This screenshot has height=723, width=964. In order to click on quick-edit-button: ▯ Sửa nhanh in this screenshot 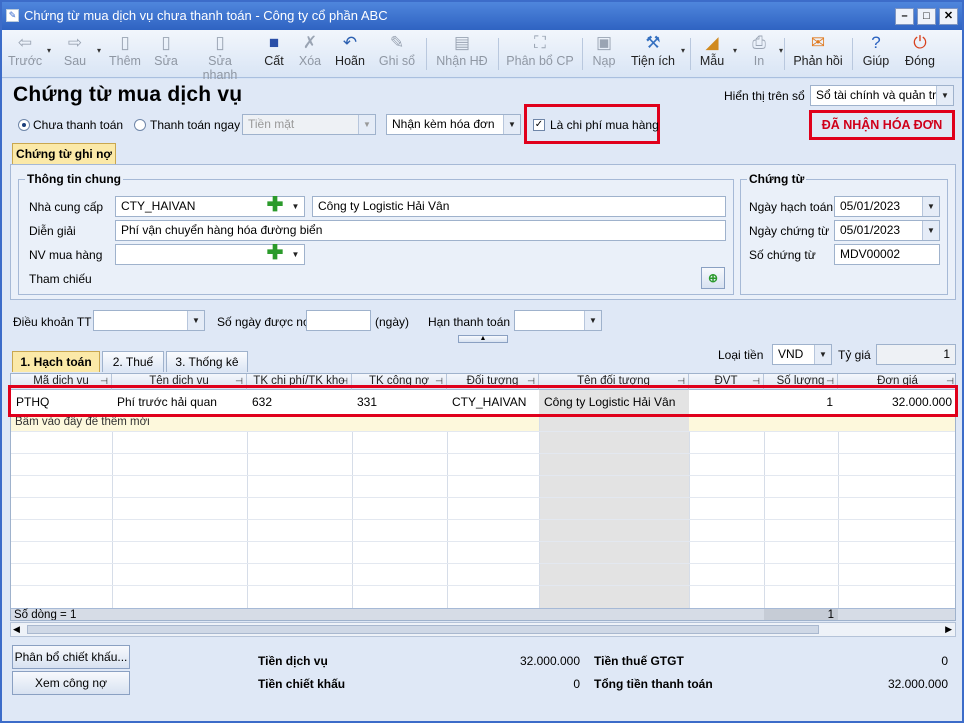, I will do `click(220, 57)`.